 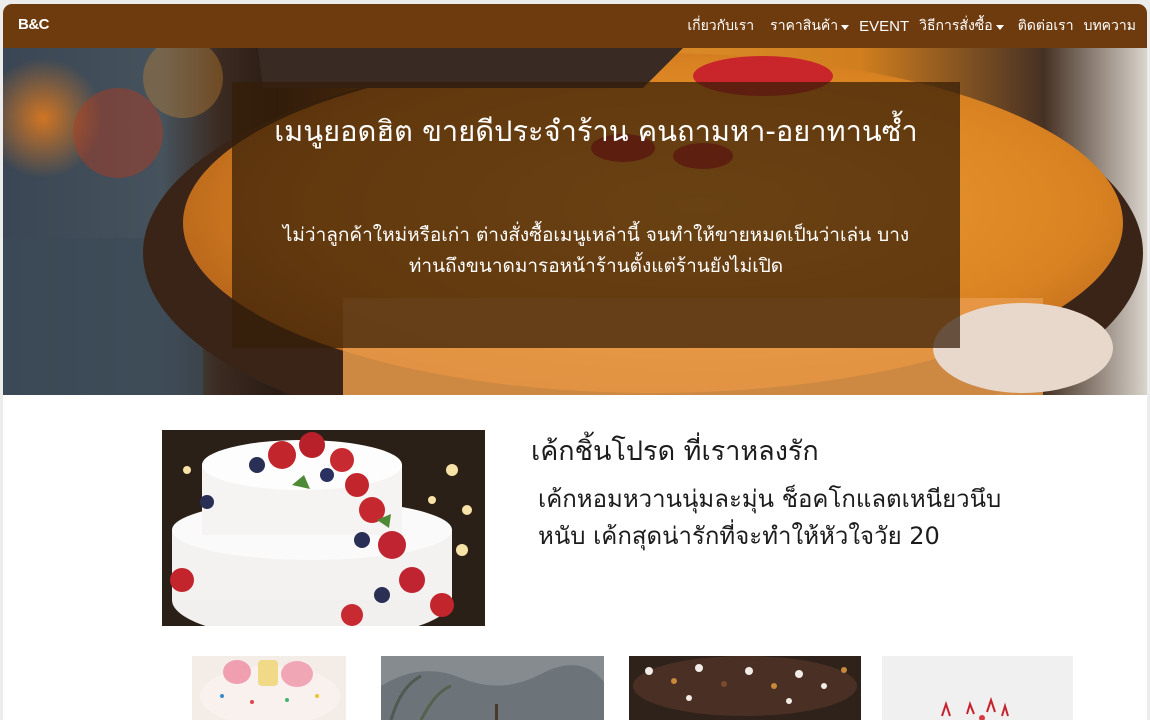 I want to click on nav-item-contact: ติดต่อเรา, so click(x=1046, y=26).